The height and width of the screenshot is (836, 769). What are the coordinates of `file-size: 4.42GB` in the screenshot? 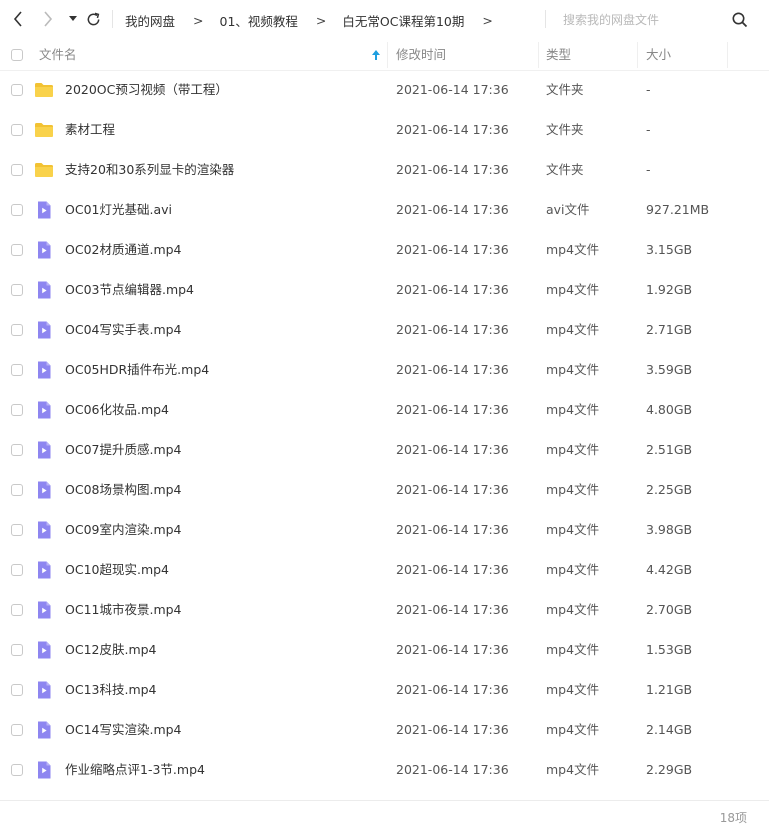 It's located at (669, 569).